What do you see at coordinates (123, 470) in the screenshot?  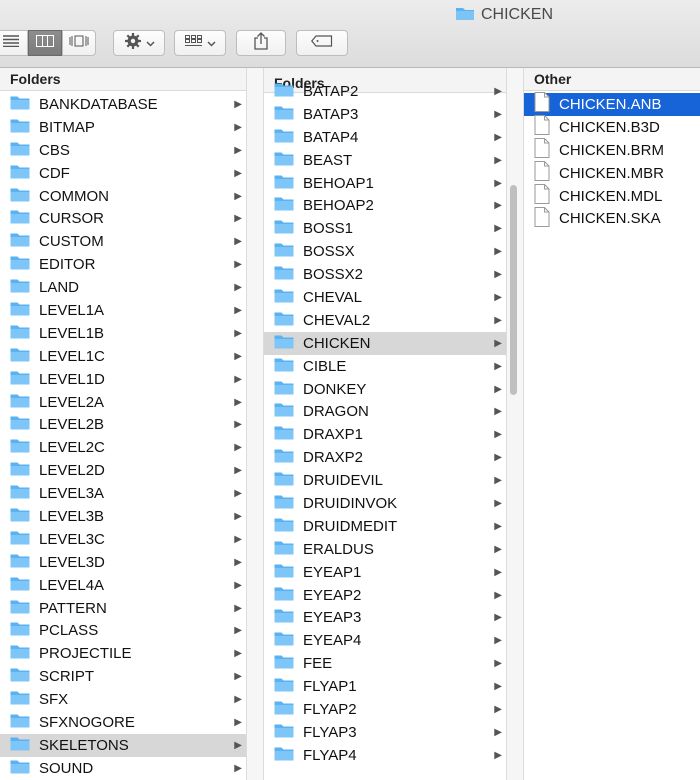 I see `folder-item: LEVEL2D ▶` at bounding box center [123, 470].